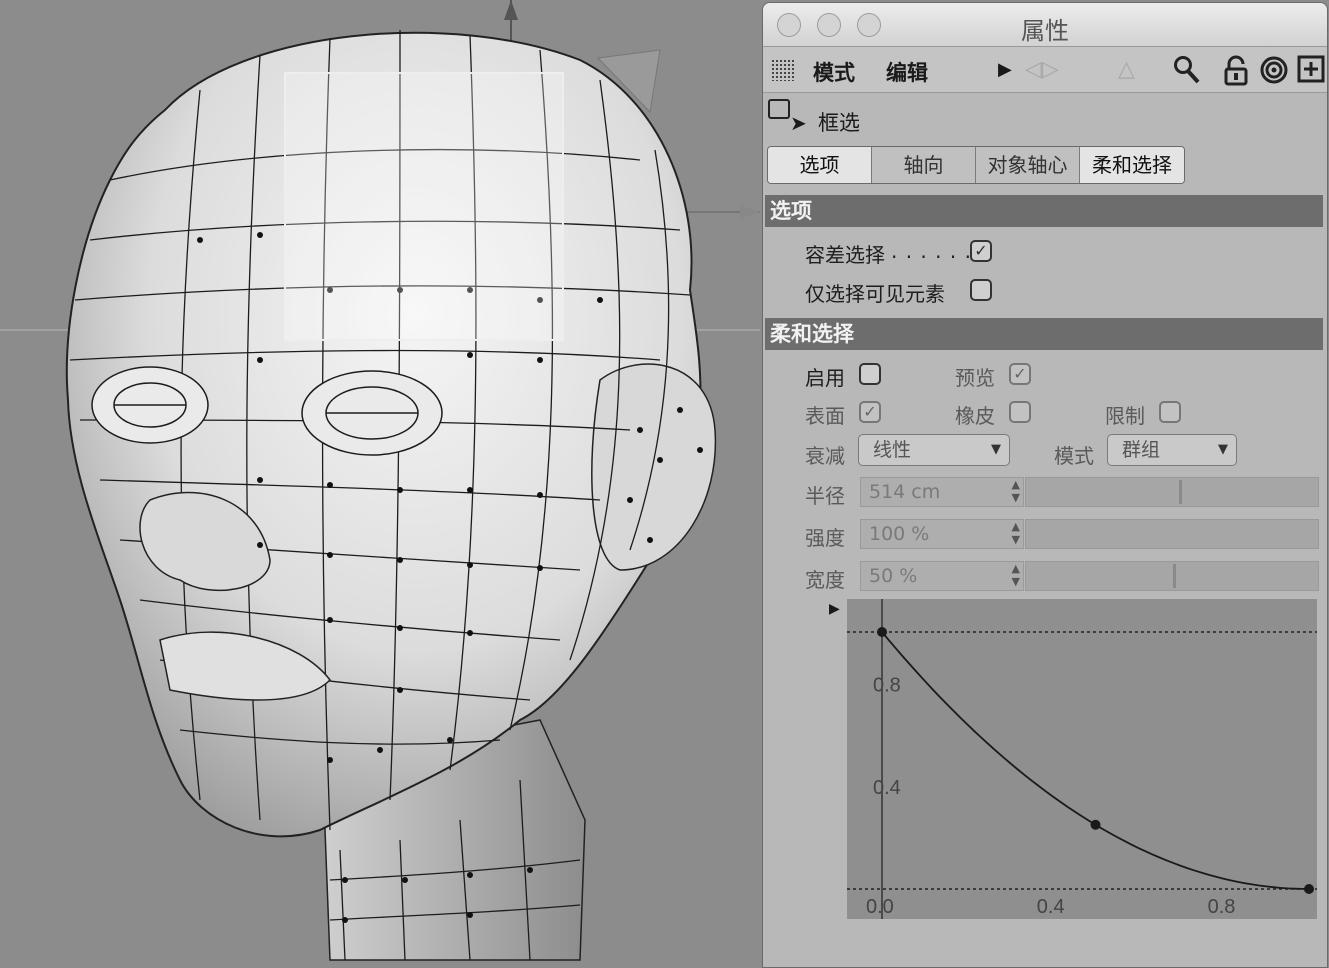 The height and width of the screenshot is (968, 1329). Describe the element at coordinates (1125, 416) in the screenshot. I see `limit-label: 限制` at that location.